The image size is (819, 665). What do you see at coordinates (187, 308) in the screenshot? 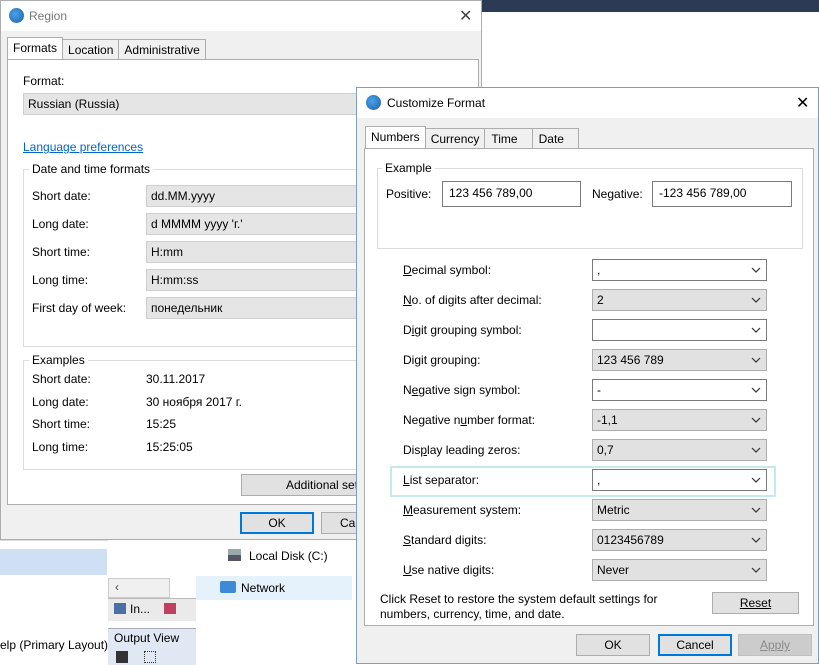
I see `first-day-value: понедельник` at bounding box center [187, 308].